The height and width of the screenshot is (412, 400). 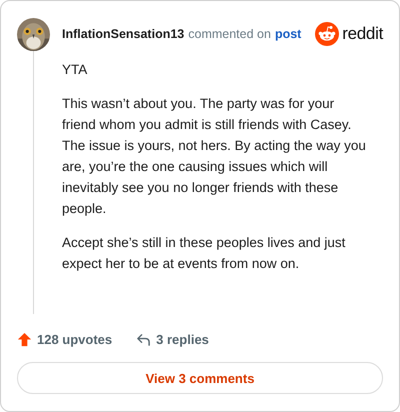 I want to click on username: InflationSensation13, so click(x=123, y=34).